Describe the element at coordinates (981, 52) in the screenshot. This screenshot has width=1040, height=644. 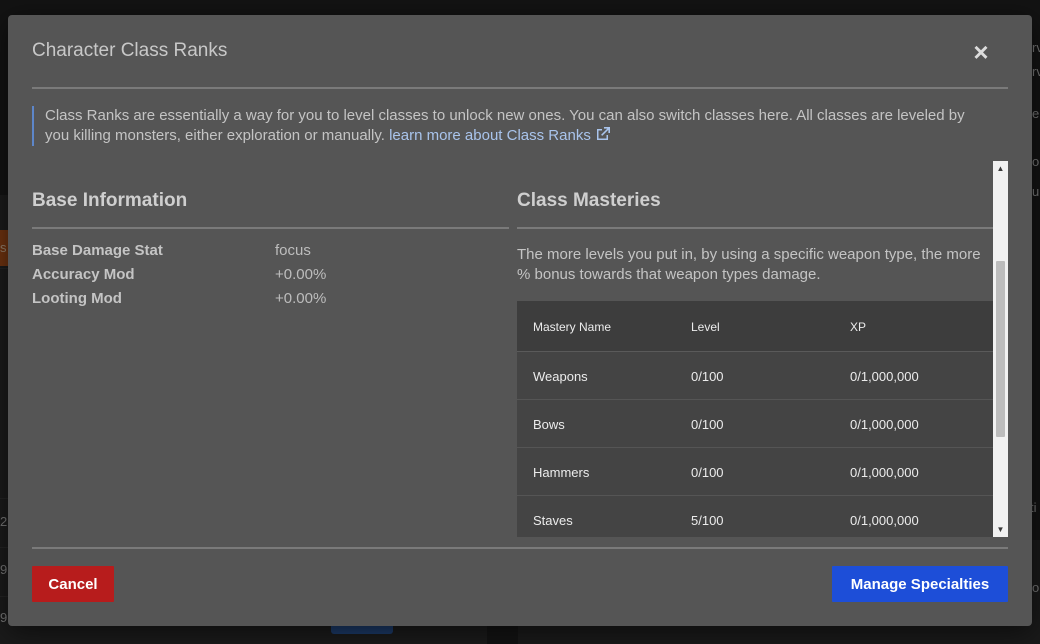
I see `close-icon: ×` at that location.